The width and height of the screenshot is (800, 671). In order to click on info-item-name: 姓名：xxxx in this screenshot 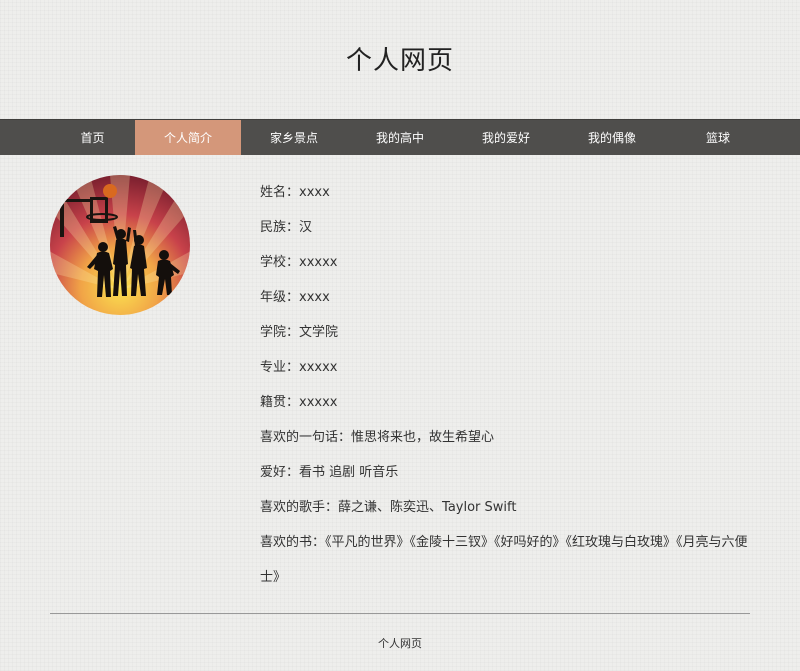, I will do `click(295, 192)`.